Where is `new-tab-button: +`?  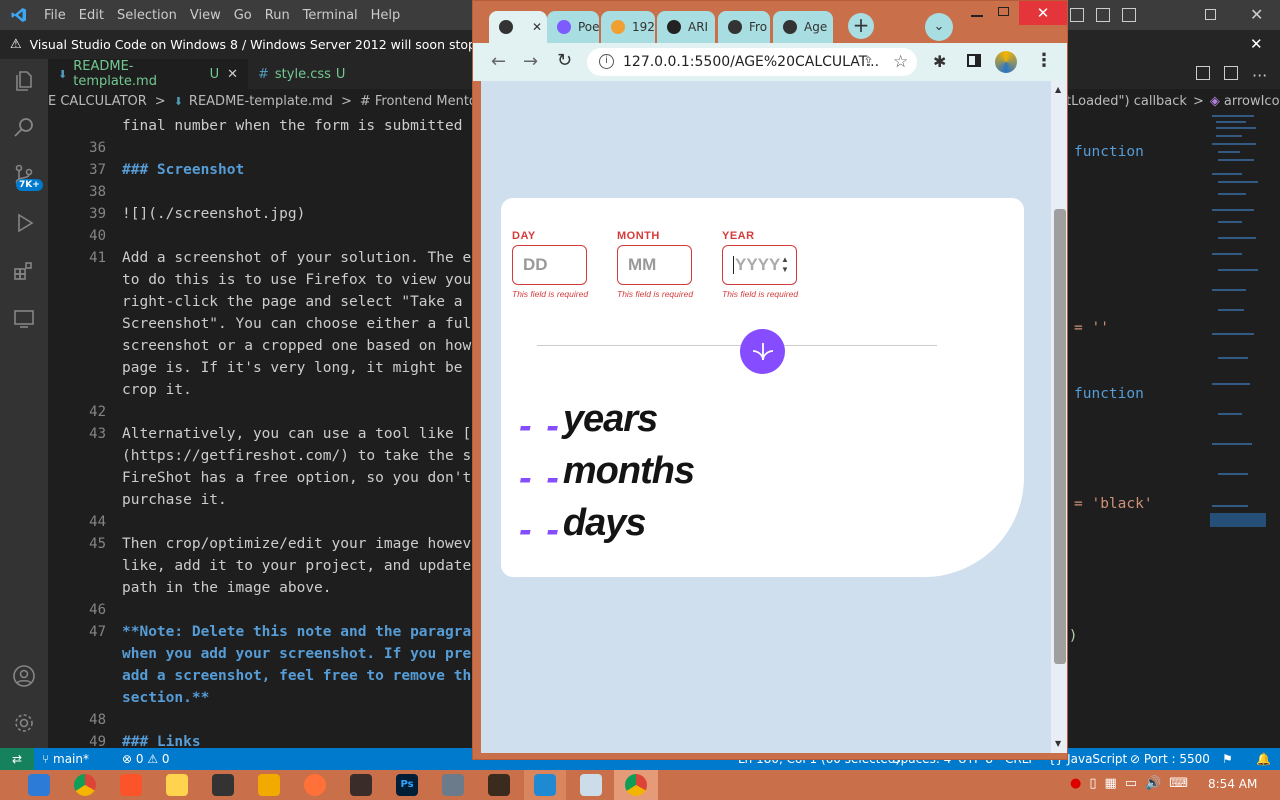
new-tab-button: + is located at coordinates (861, 26).